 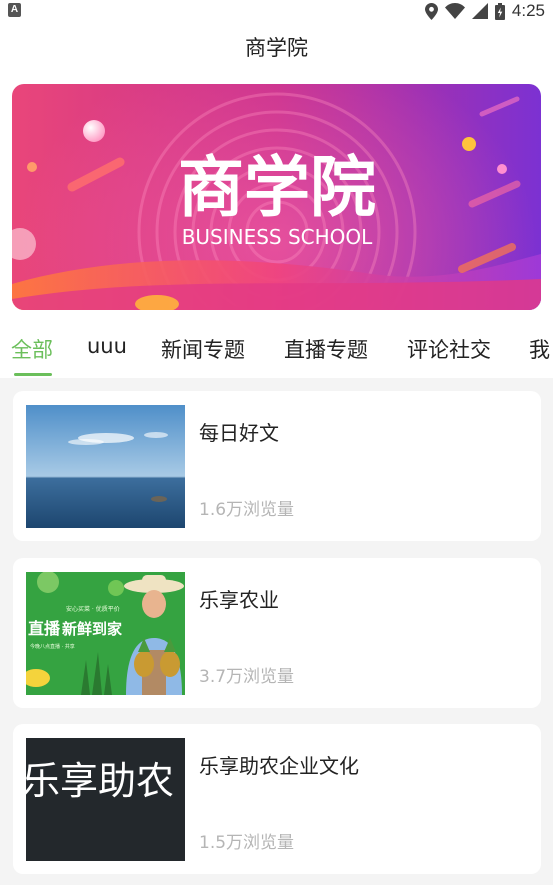 What do you see at coordinates (14, 10) in the screenshot?
I see `app-notification-icon: A` at bounding box center [14, 10].